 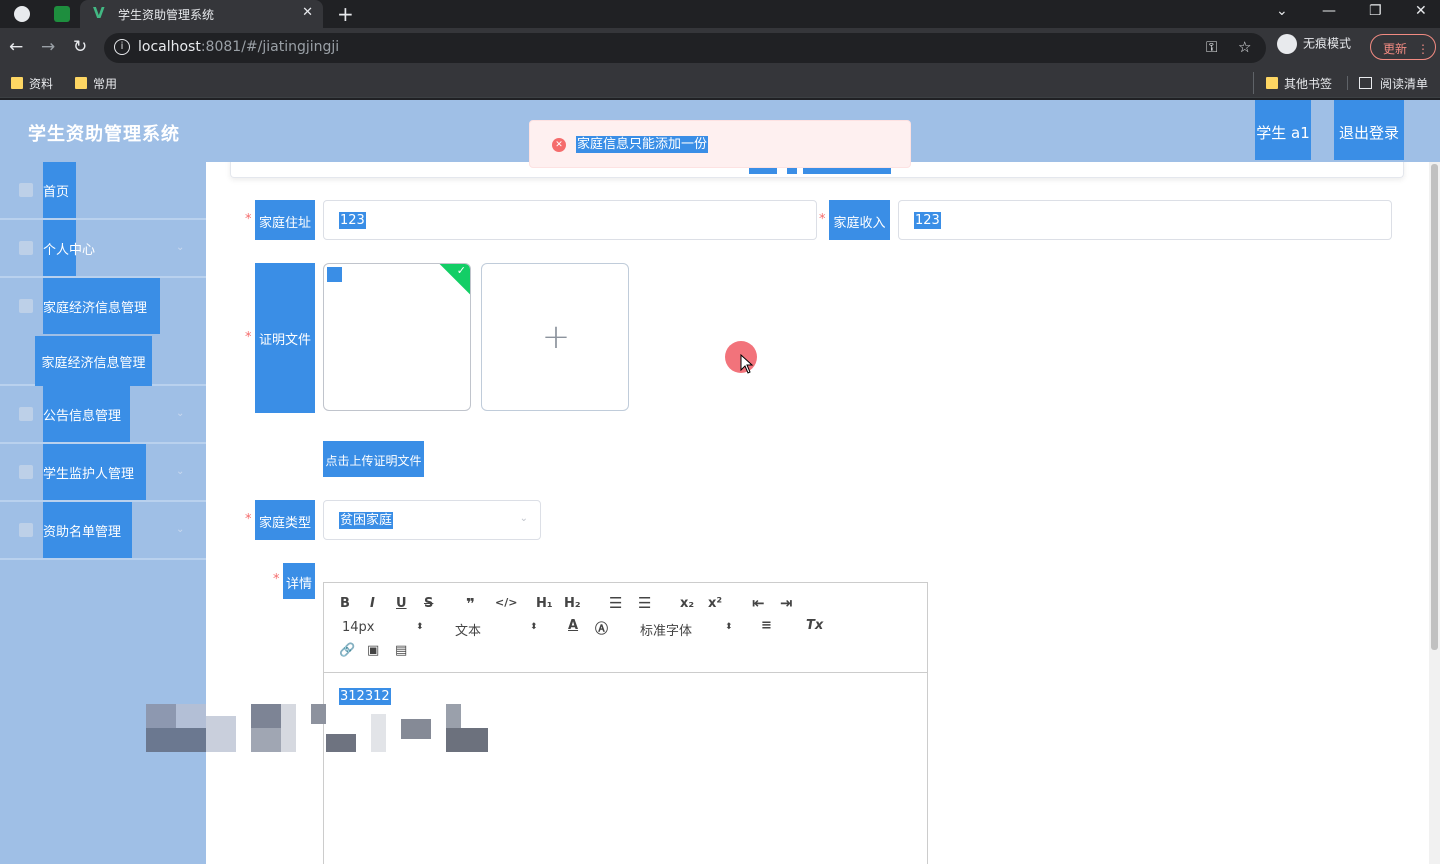 I want to click on sidebar-item-personal: 个人中心 ⌄, so click(x=103, y=249).